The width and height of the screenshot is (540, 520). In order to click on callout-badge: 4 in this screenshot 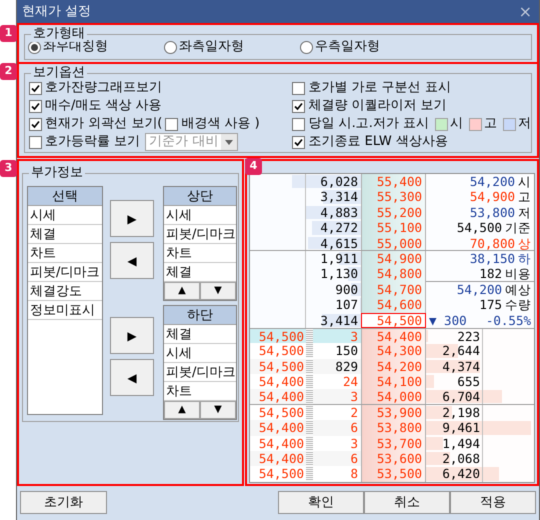, I will do `click(253, 166)`.